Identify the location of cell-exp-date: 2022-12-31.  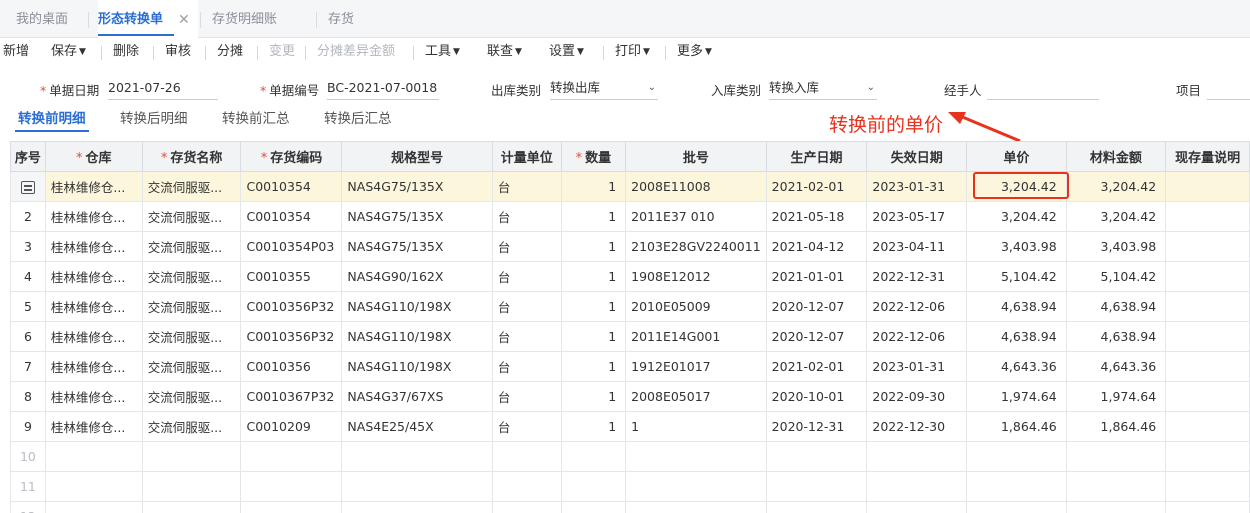
(917, 276).